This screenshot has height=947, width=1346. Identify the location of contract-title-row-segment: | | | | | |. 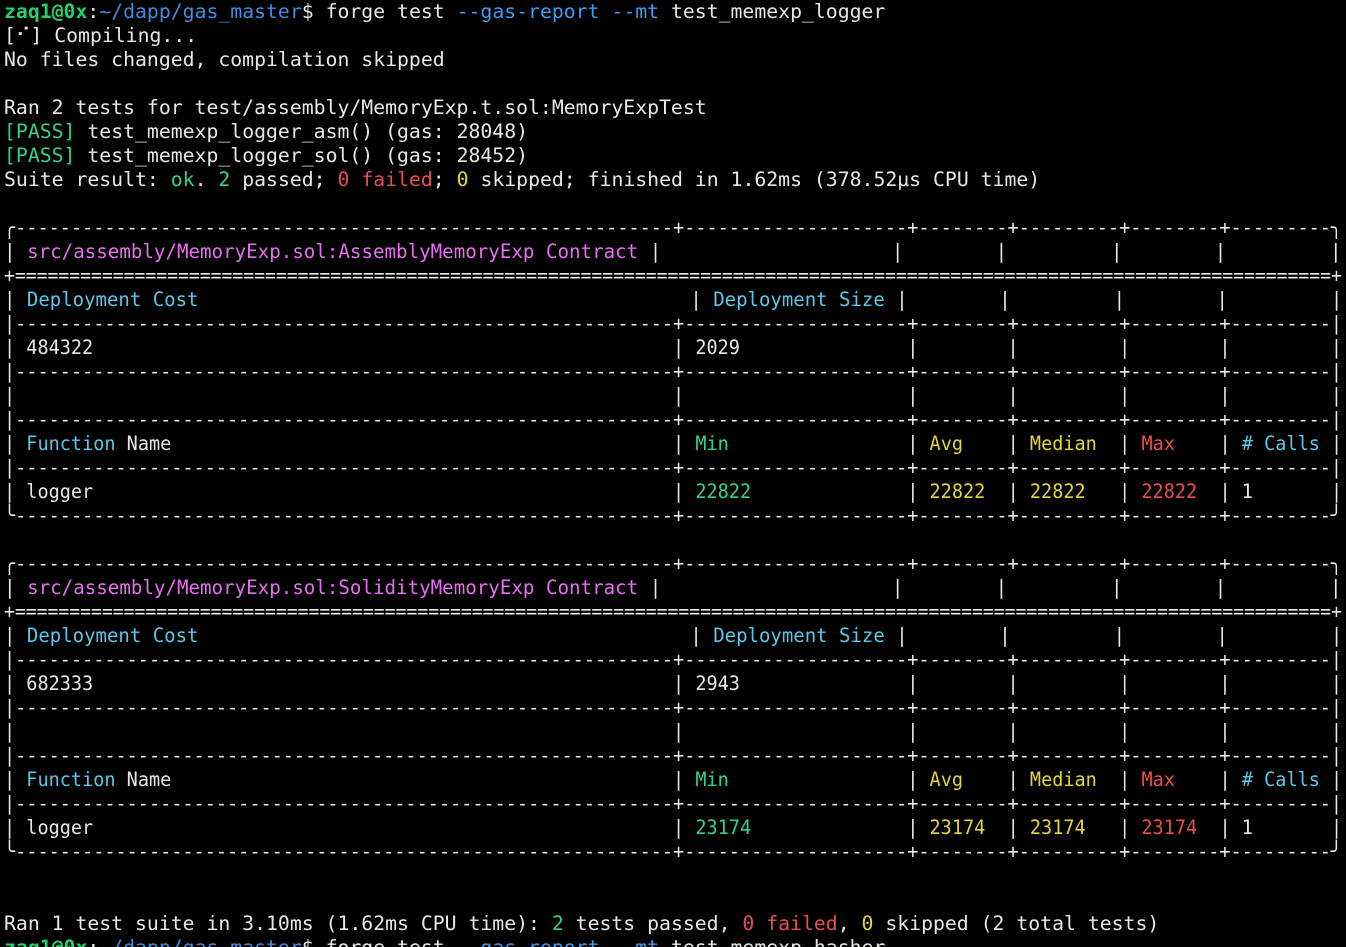
(990, 587).